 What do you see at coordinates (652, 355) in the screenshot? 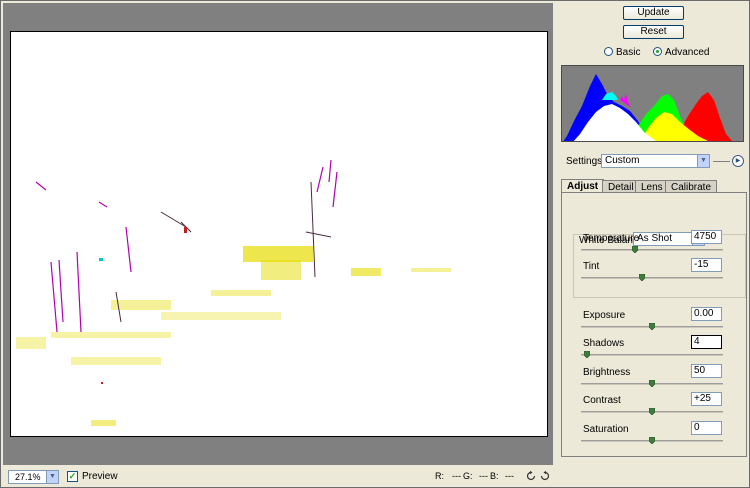
I see `shadows-slider` at bounding box center [652, 355].